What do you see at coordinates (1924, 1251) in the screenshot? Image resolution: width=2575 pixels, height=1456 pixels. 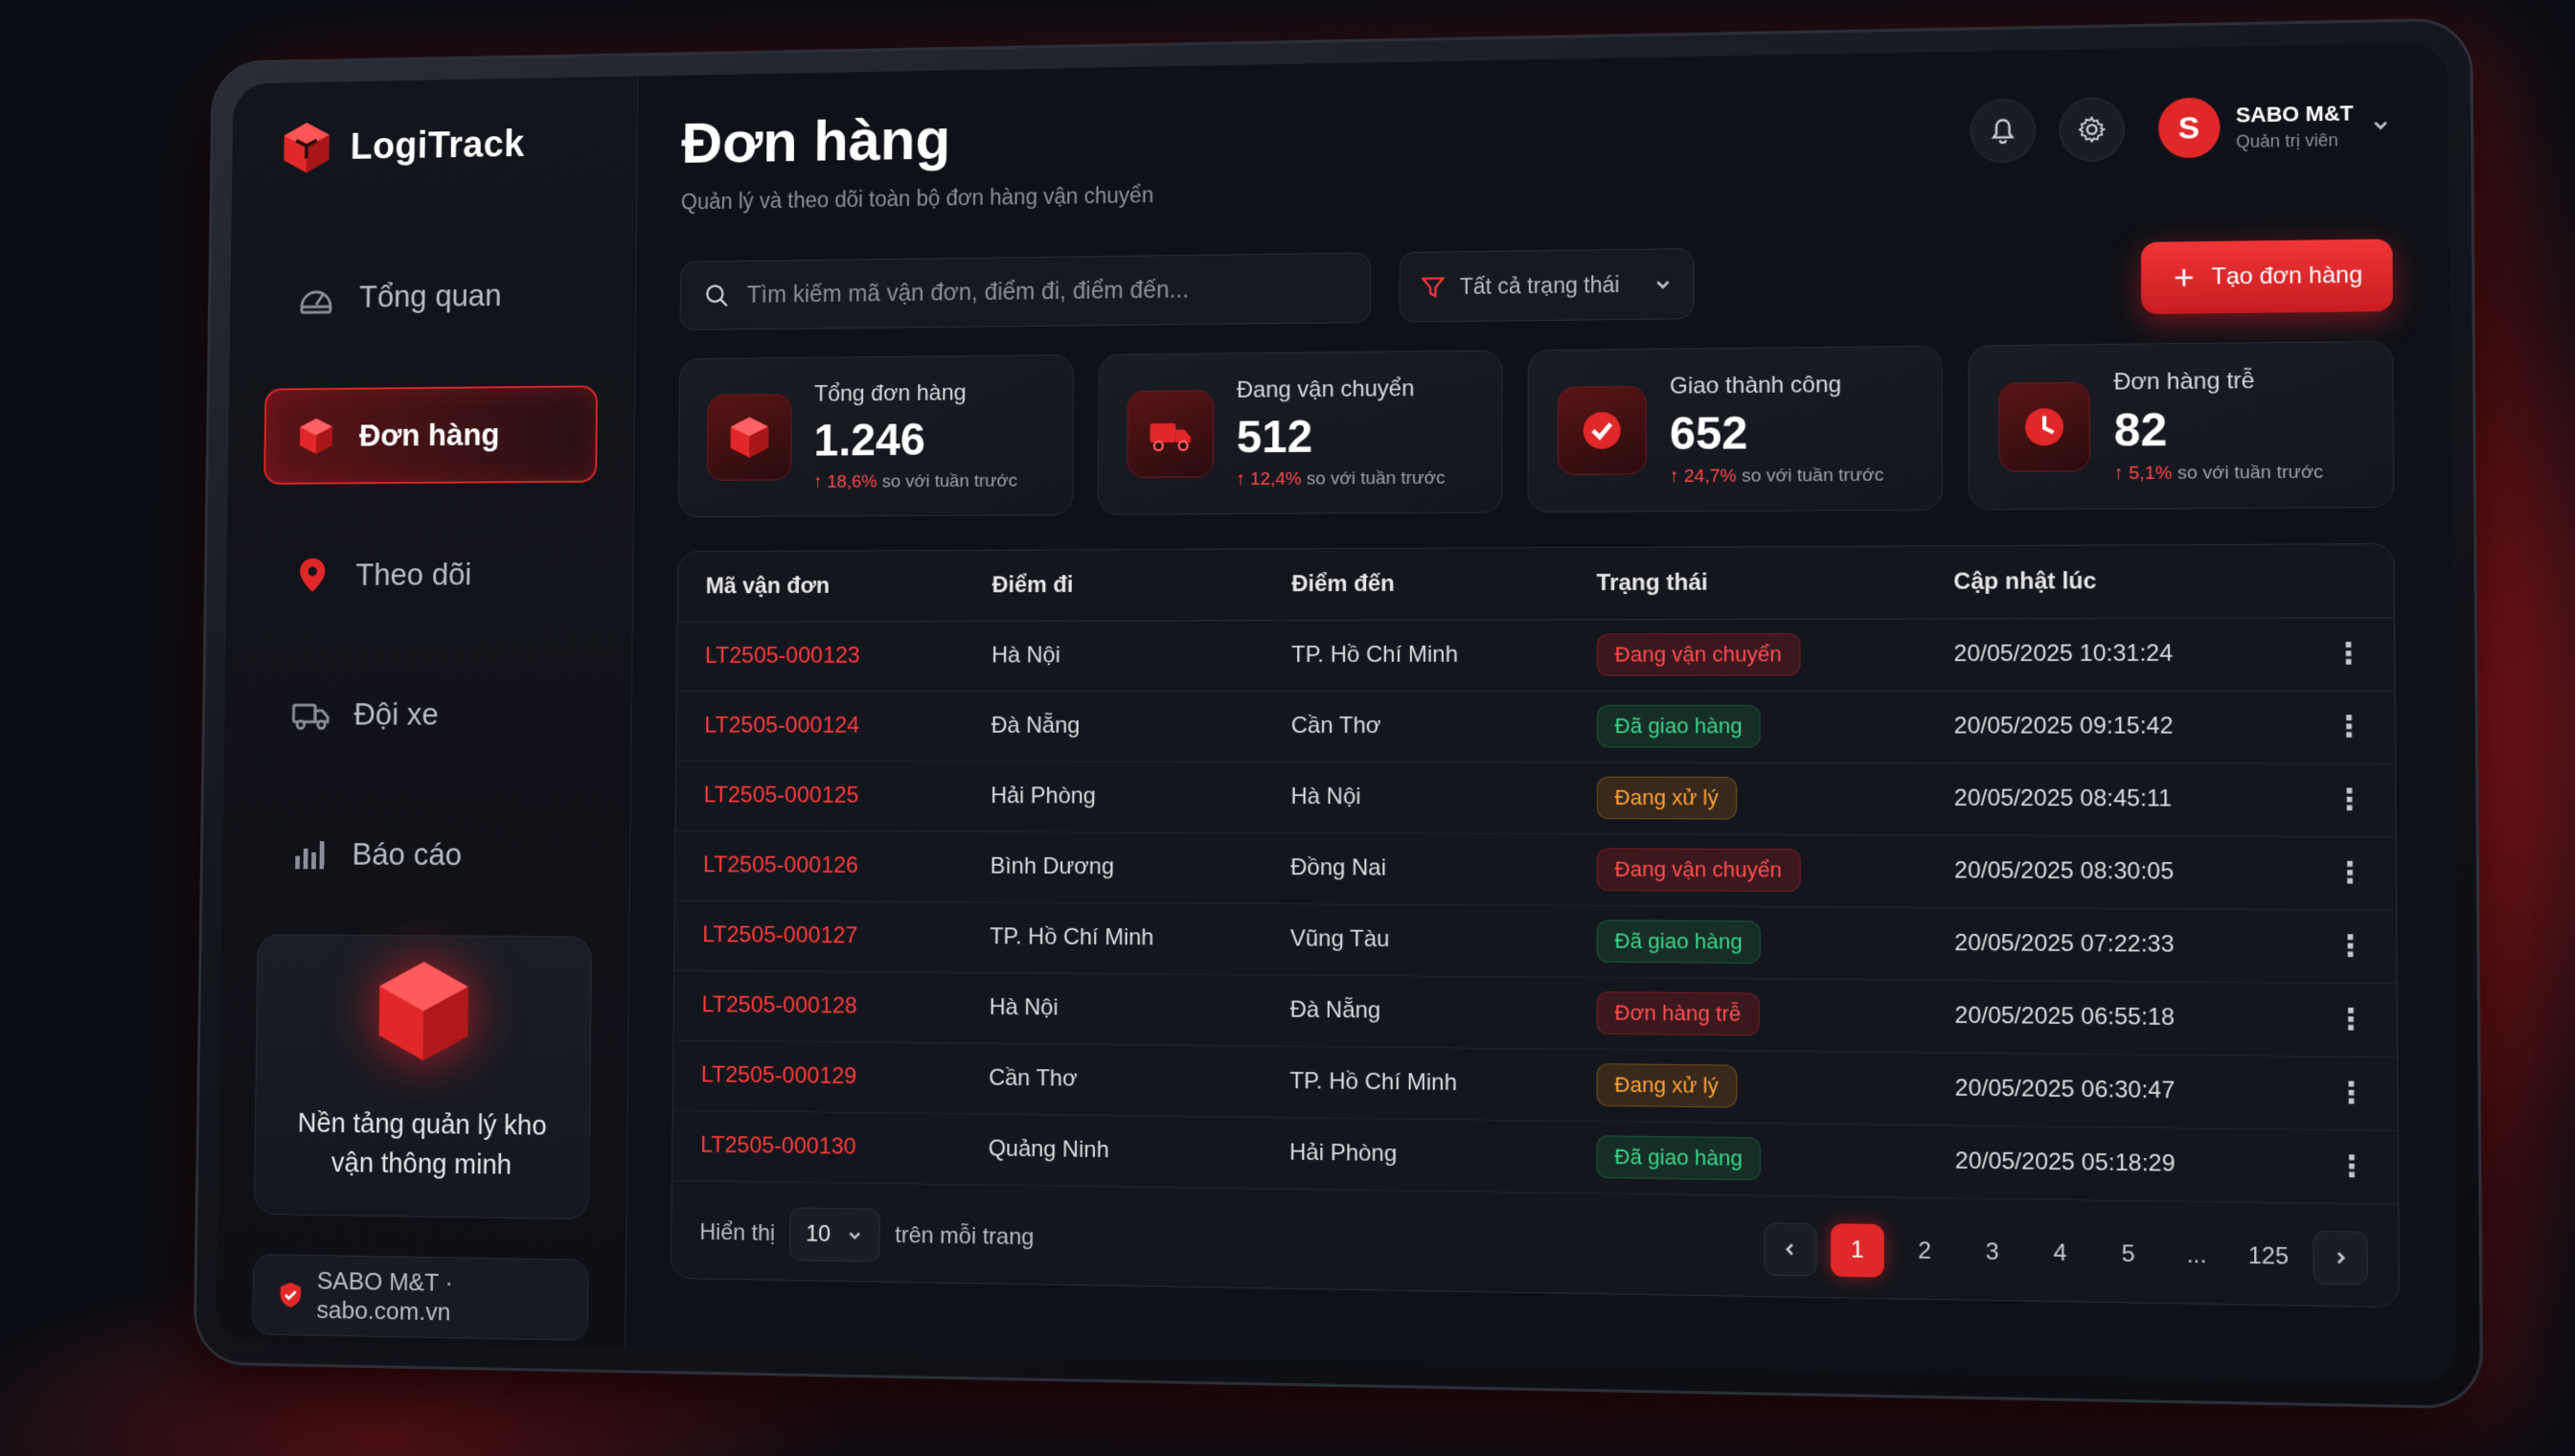 I see `page-button-2: 2` at bounding box center [1924, 1251].